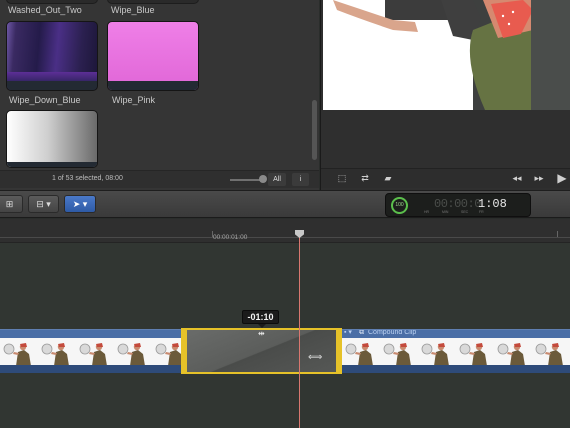 The height and width of the screenshot is (428, 570). What do you see at coordinates (388, 178) in the screenshot?
I see `crop-icon: ▰` at bounding box center [388, 178].